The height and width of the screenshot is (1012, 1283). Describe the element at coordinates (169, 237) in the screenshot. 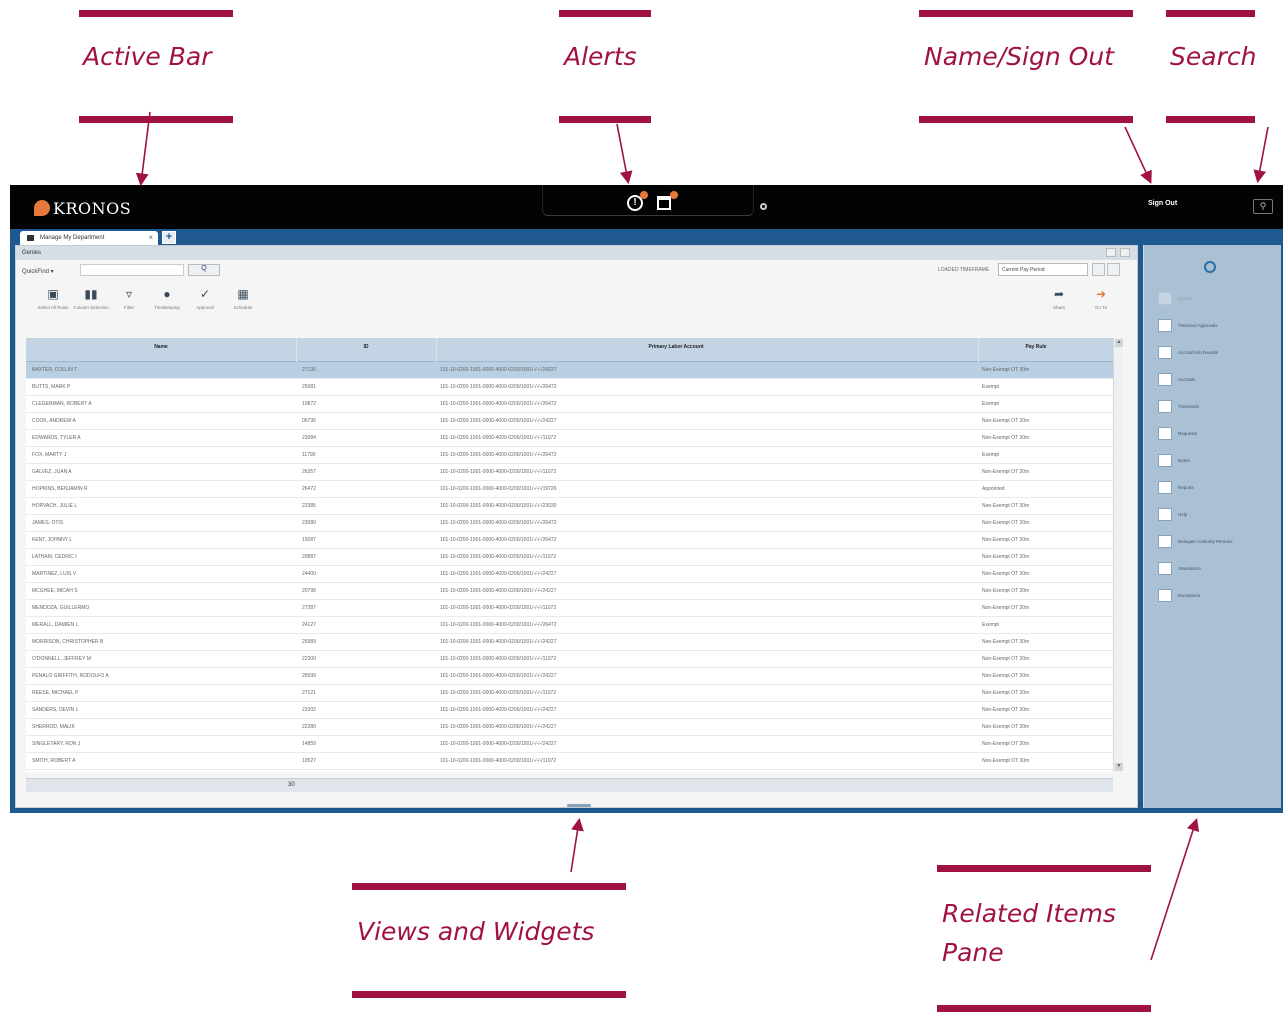

I see `add-tab-button: +` at that location.